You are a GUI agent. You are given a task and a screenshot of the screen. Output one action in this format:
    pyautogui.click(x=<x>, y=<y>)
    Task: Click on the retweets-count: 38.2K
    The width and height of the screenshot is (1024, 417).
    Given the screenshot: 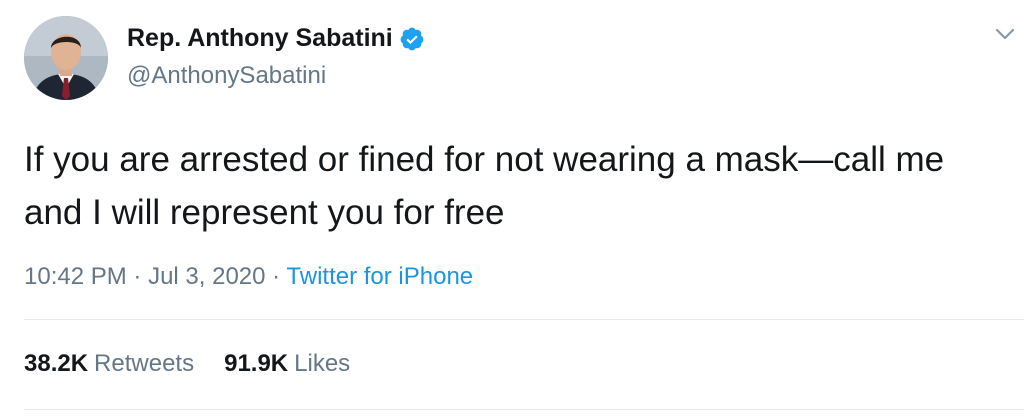 What is the action you would take?
    pyautogui.click(x=56, y=363)
    